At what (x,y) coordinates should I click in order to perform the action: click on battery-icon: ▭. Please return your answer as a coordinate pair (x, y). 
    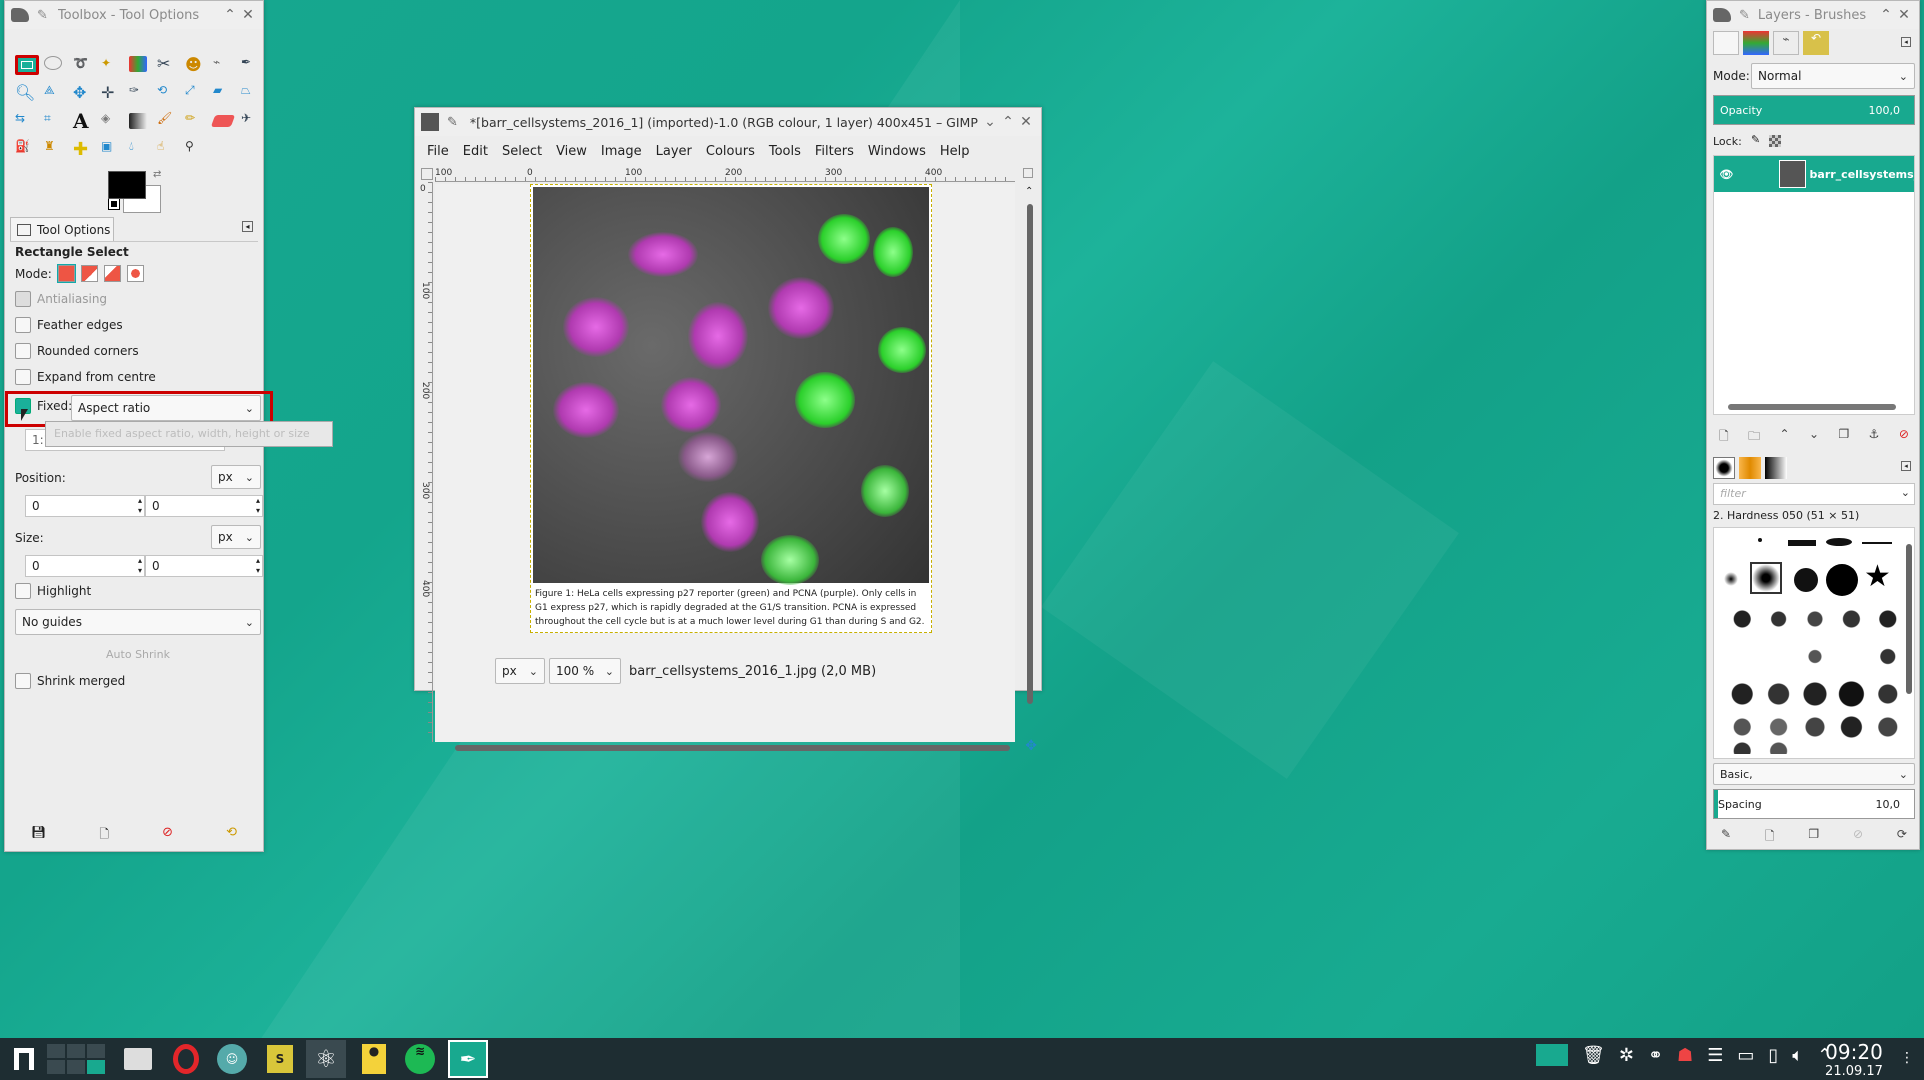
    Looking at the image, I should click on (1745, 1055).